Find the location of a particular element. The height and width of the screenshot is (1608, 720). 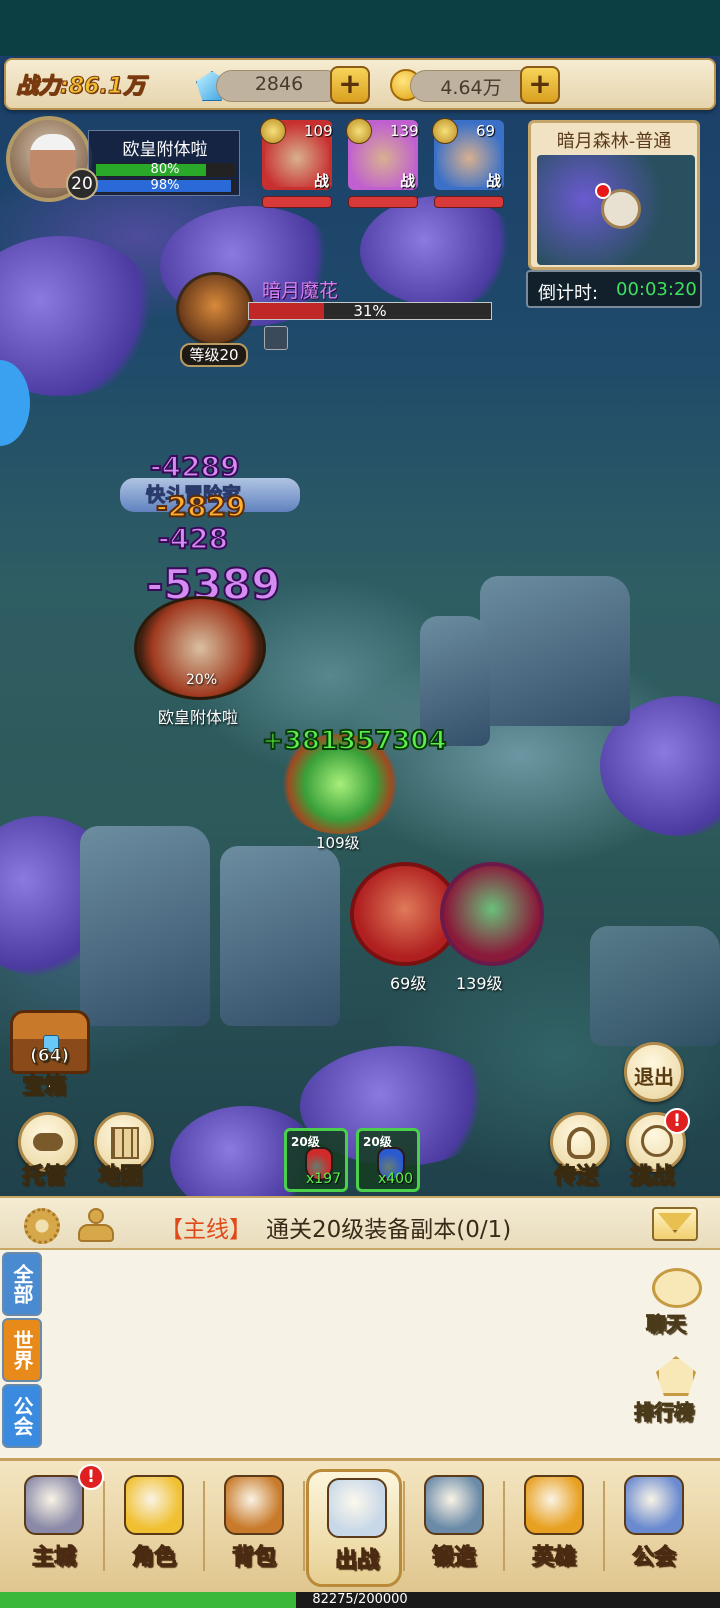

potion-slot: 20级 x400 is located at coordinates (388, 1160).